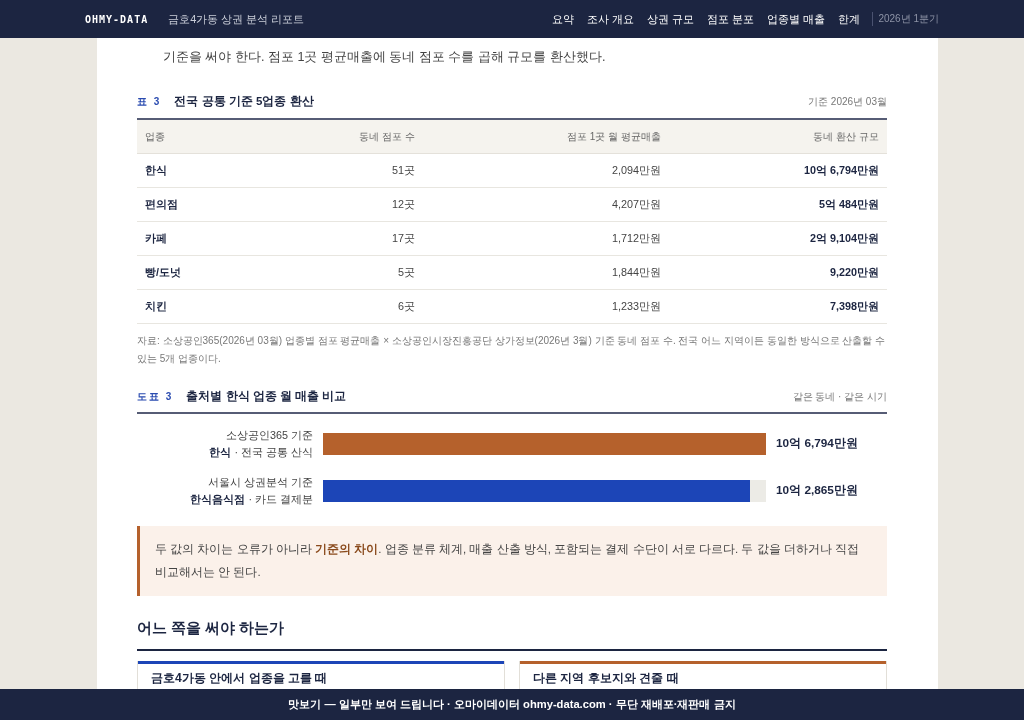 This screenshot has width=1024, height=720. I want to click on brand-logo: OHMY-DATA, so click(117, 19).